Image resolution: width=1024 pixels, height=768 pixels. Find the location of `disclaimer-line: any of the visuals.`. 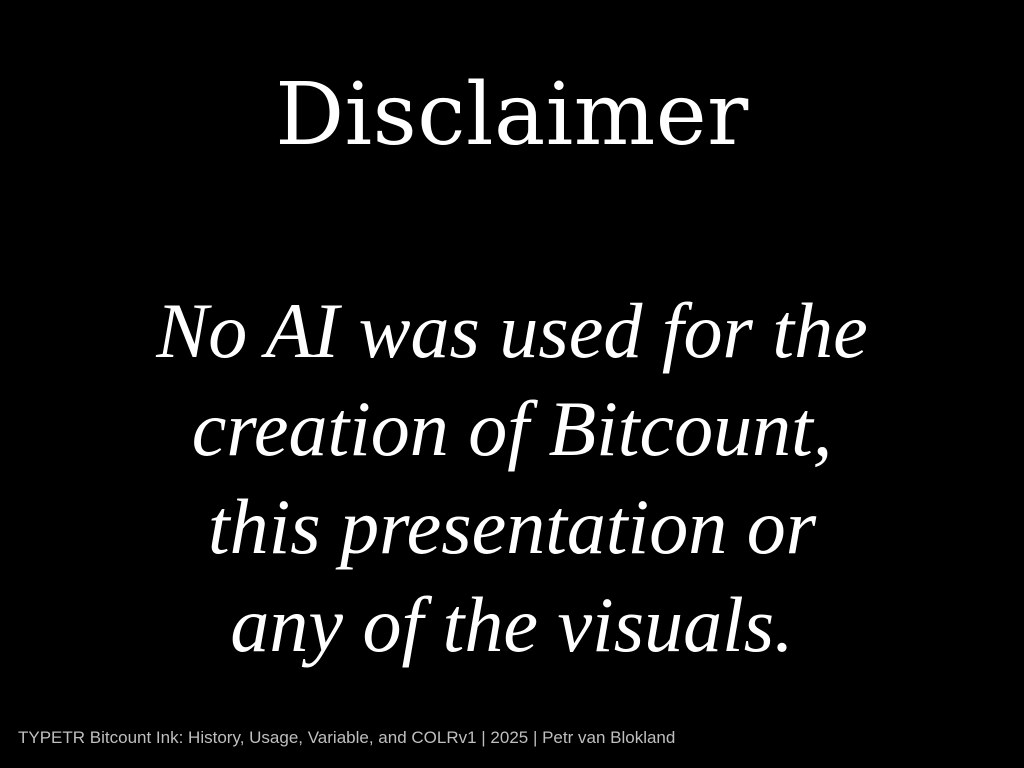

disclaimer-line: any of the visuals. is located at coordinates (512, 624).